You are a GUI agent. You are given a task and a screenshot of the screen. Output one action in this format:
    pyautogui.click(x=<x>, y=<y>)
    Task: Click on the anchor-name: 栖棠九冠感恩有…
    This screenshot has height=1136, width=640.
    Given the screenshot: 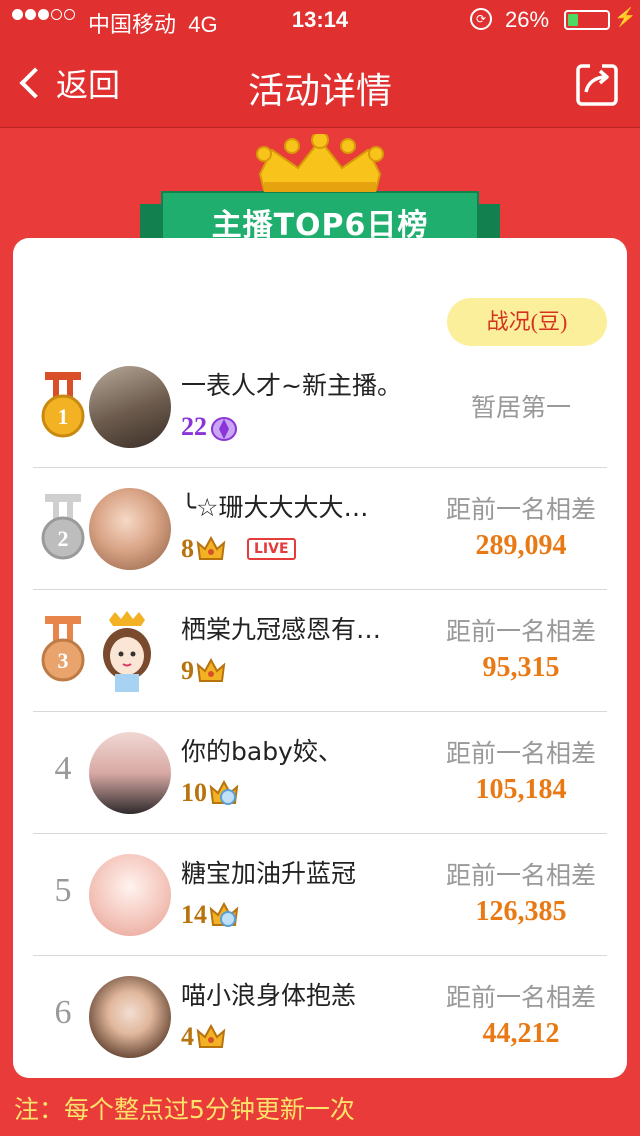 What is the action you would take?
    pyautogui.click(x=281, y=629)
    